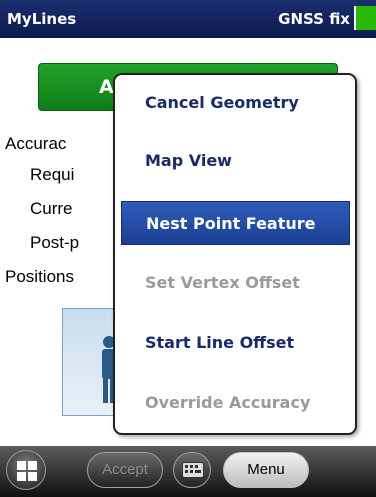 This screenshot has width=376, height=497. Describe the element at coordinates (52, 174) in the screenshot. I see `required-accuracy-label: Requi` at that location.